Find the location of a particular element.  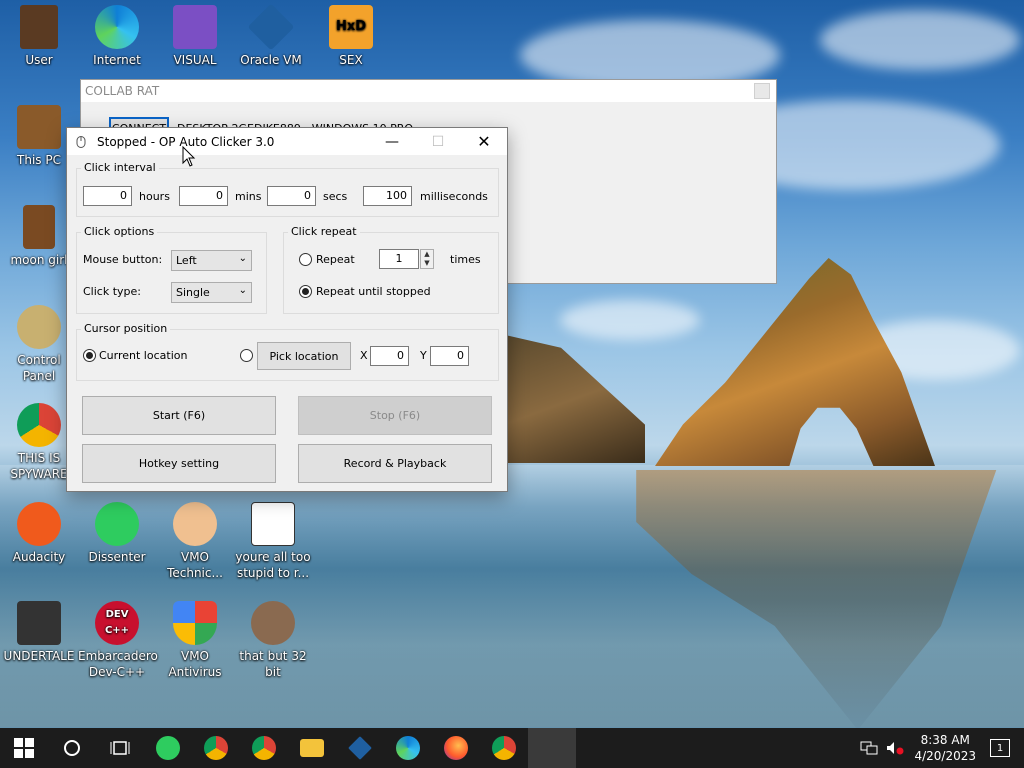

shield-icon is located at coordinates (195, 623).